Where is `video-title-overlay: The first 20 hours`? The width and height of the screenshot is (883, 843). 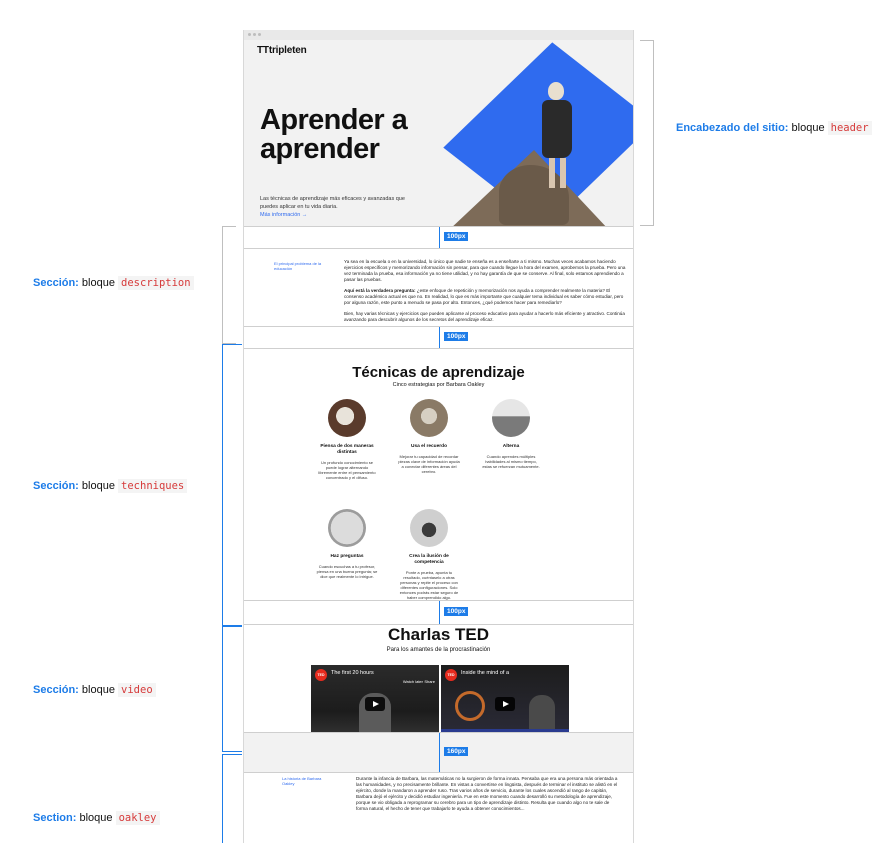 video-title-overlay: The first 20 hours is located at coordinates (352, 673).